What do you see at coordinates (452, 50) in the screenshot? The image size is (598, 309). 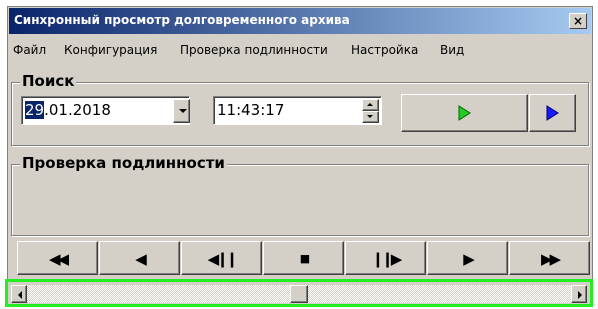 I see `menu-view: Вид` at bounding box center [452, 50].